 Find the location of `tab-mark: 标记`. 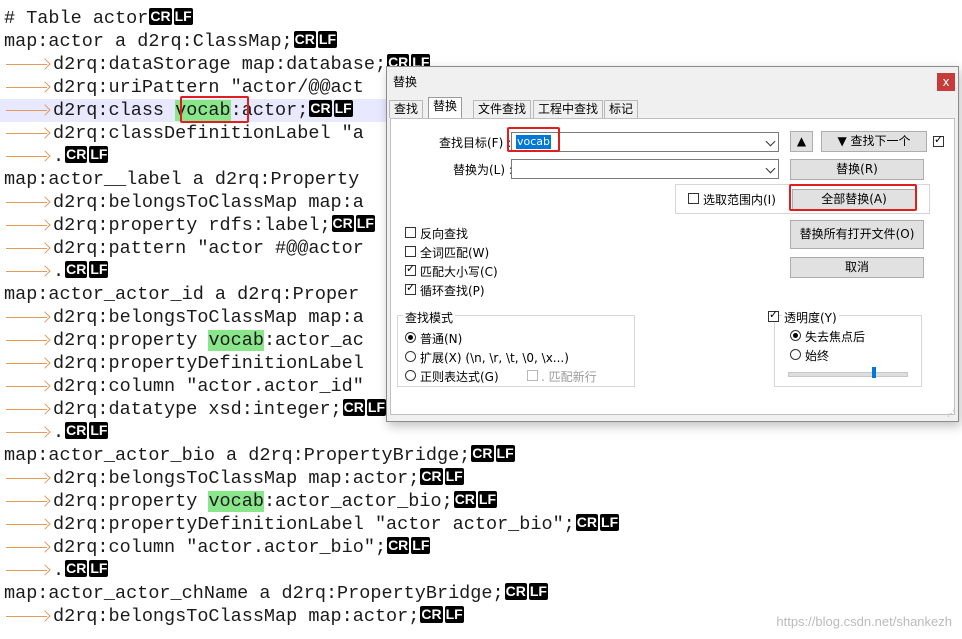

tab-mark: 标记 is located at coordinates (621, 109).